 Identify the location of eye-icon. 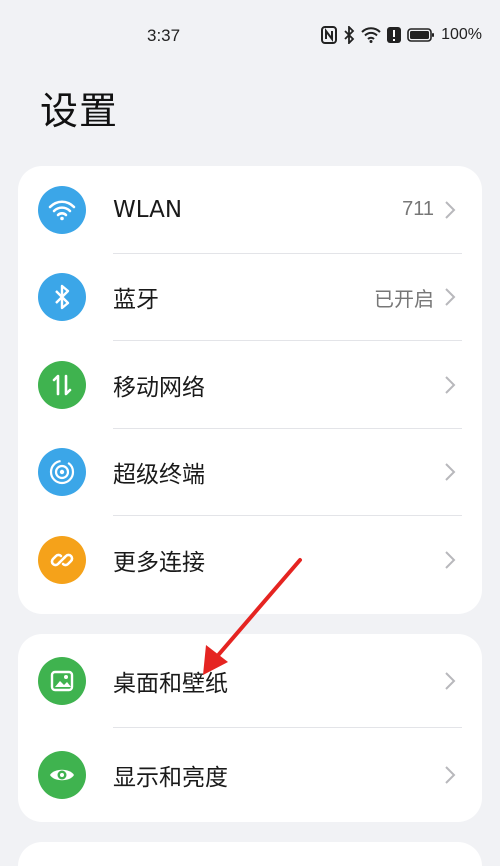
(62, 775).